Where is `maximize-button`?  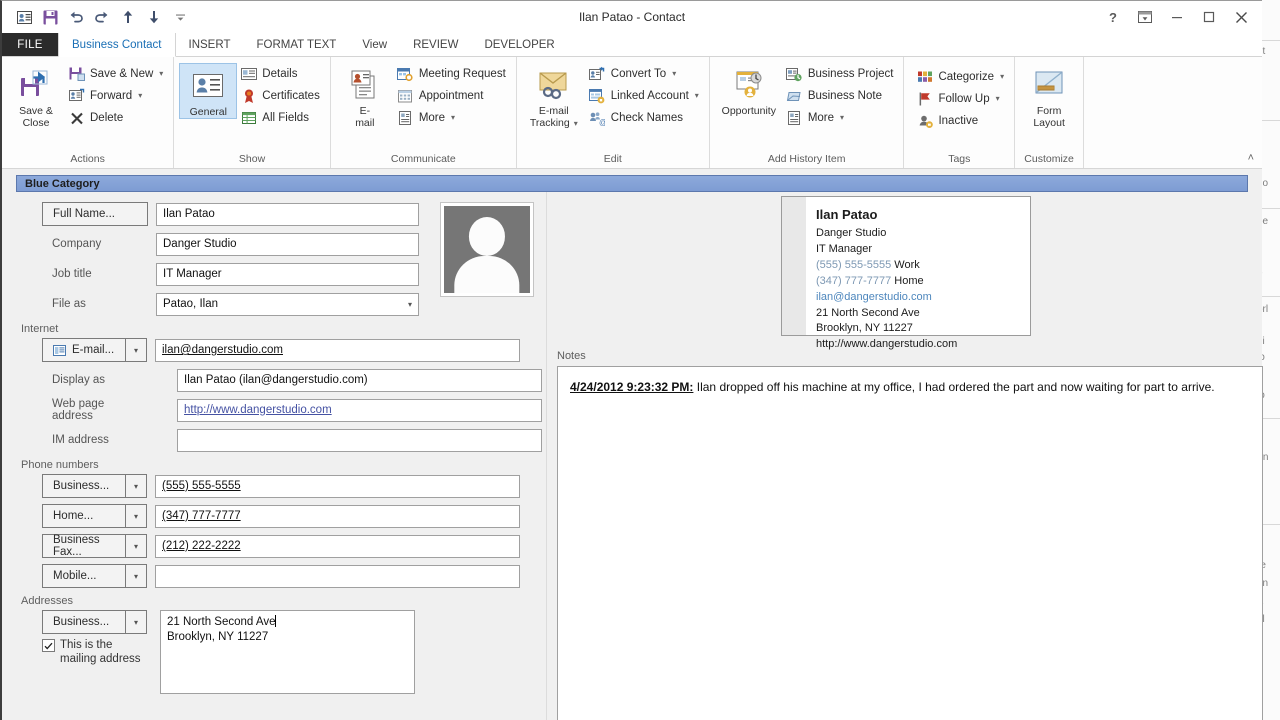 maximize-button is located at coordinates (1209, 17).